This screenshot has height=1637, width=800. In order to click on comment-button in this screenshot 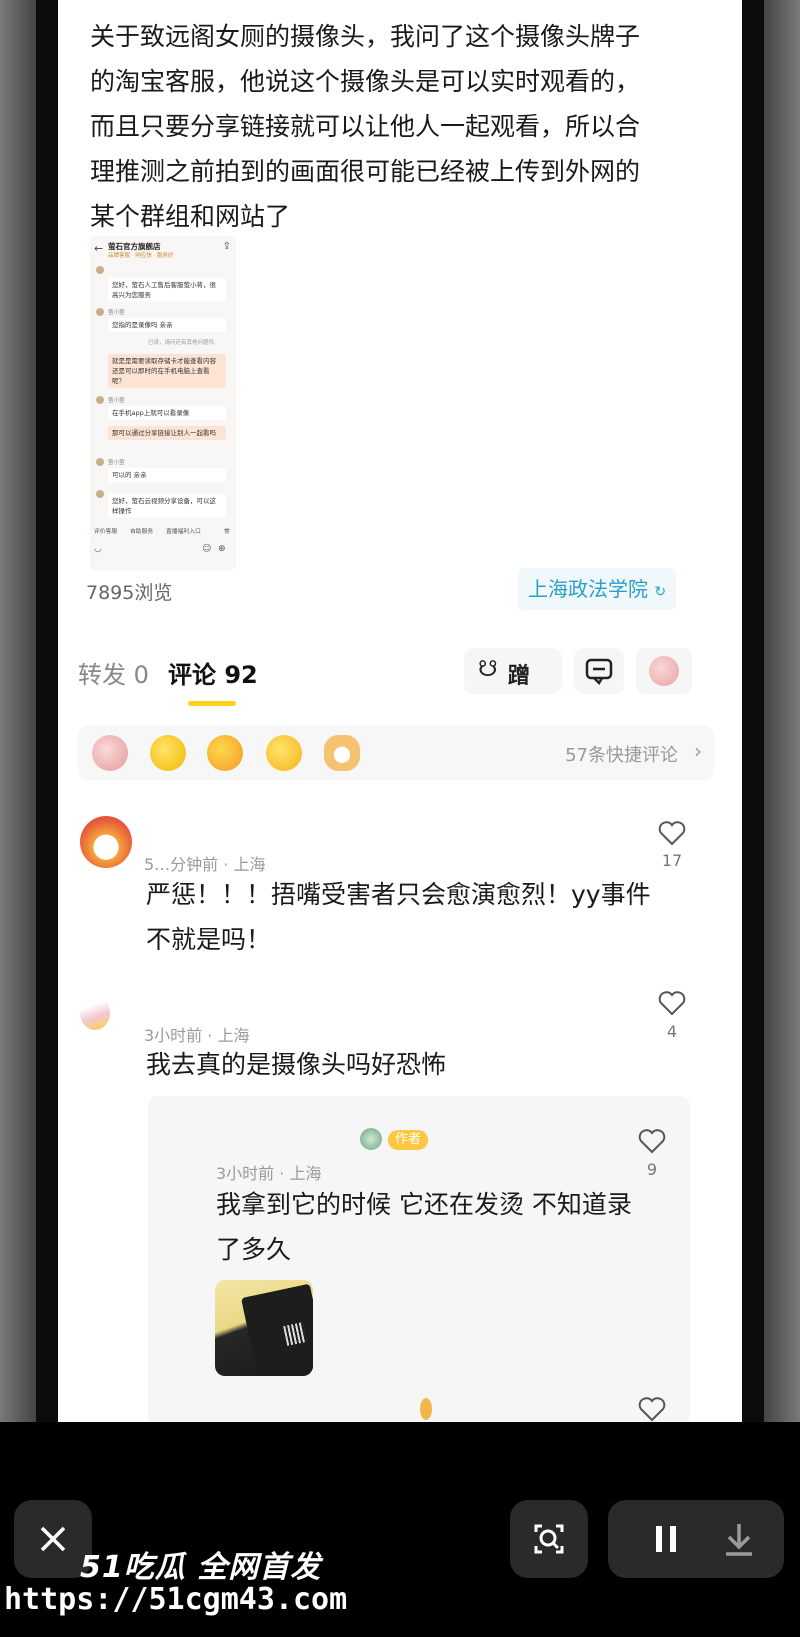, I will do `click(599, 671)`.